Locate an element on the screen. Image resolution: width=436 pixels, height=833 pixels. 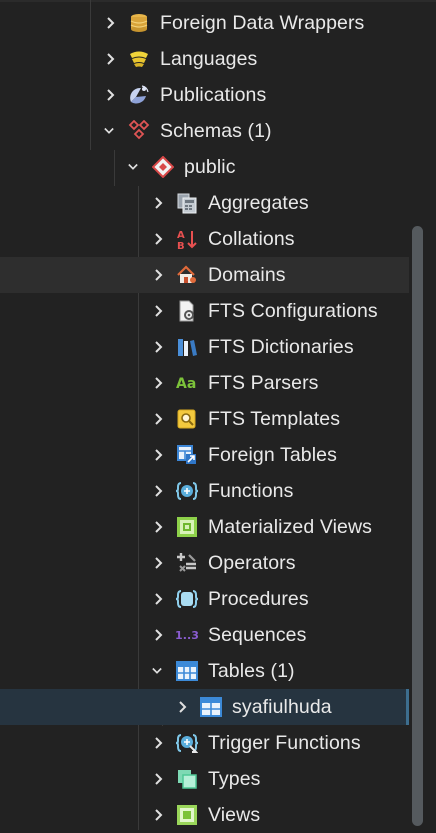
tree-item-label: Foreign Data Wrappers is located at coordinates (262, 22).